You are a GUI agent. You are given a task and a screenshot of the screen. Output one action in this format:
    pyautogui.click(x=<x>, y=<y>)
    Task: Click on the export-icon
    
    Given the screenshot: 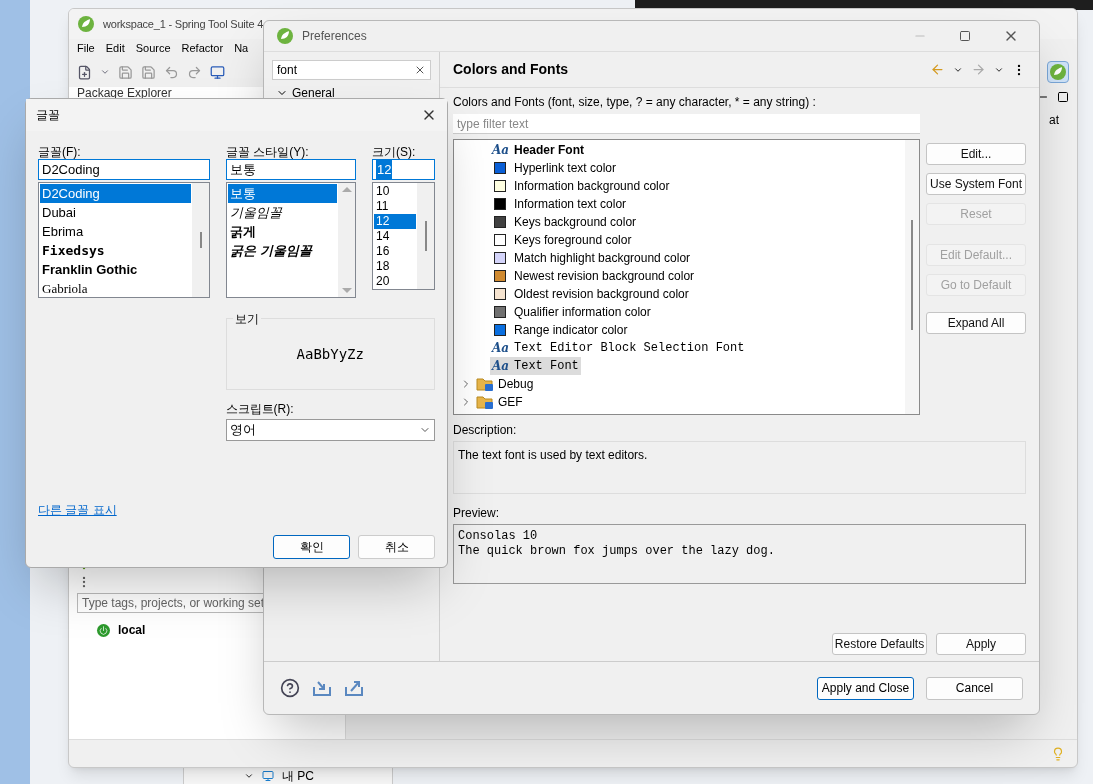 What is the action you would take?
    pyautogui.click(x=354, y=688)
    